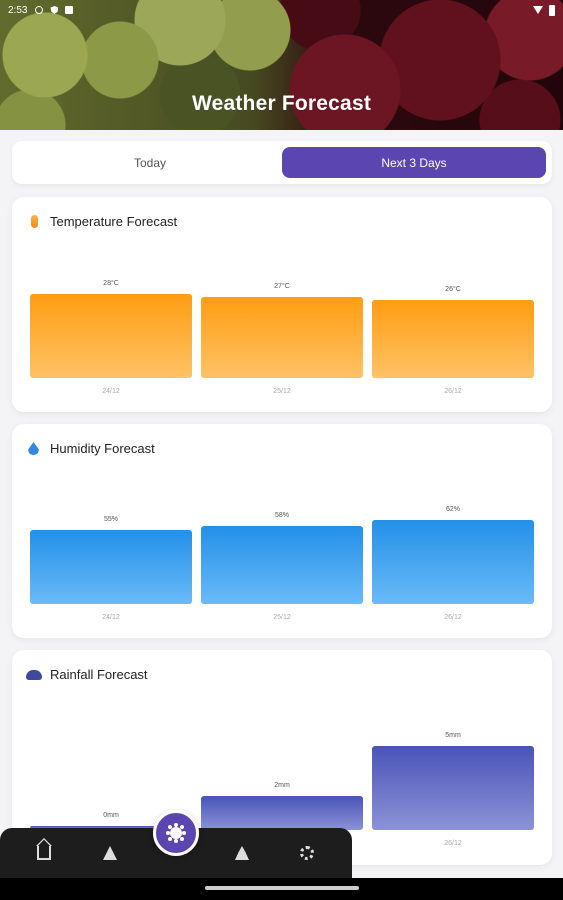 The image size is (563, 900). I want to click on bar-value-label: 58%, so click(281, 515).